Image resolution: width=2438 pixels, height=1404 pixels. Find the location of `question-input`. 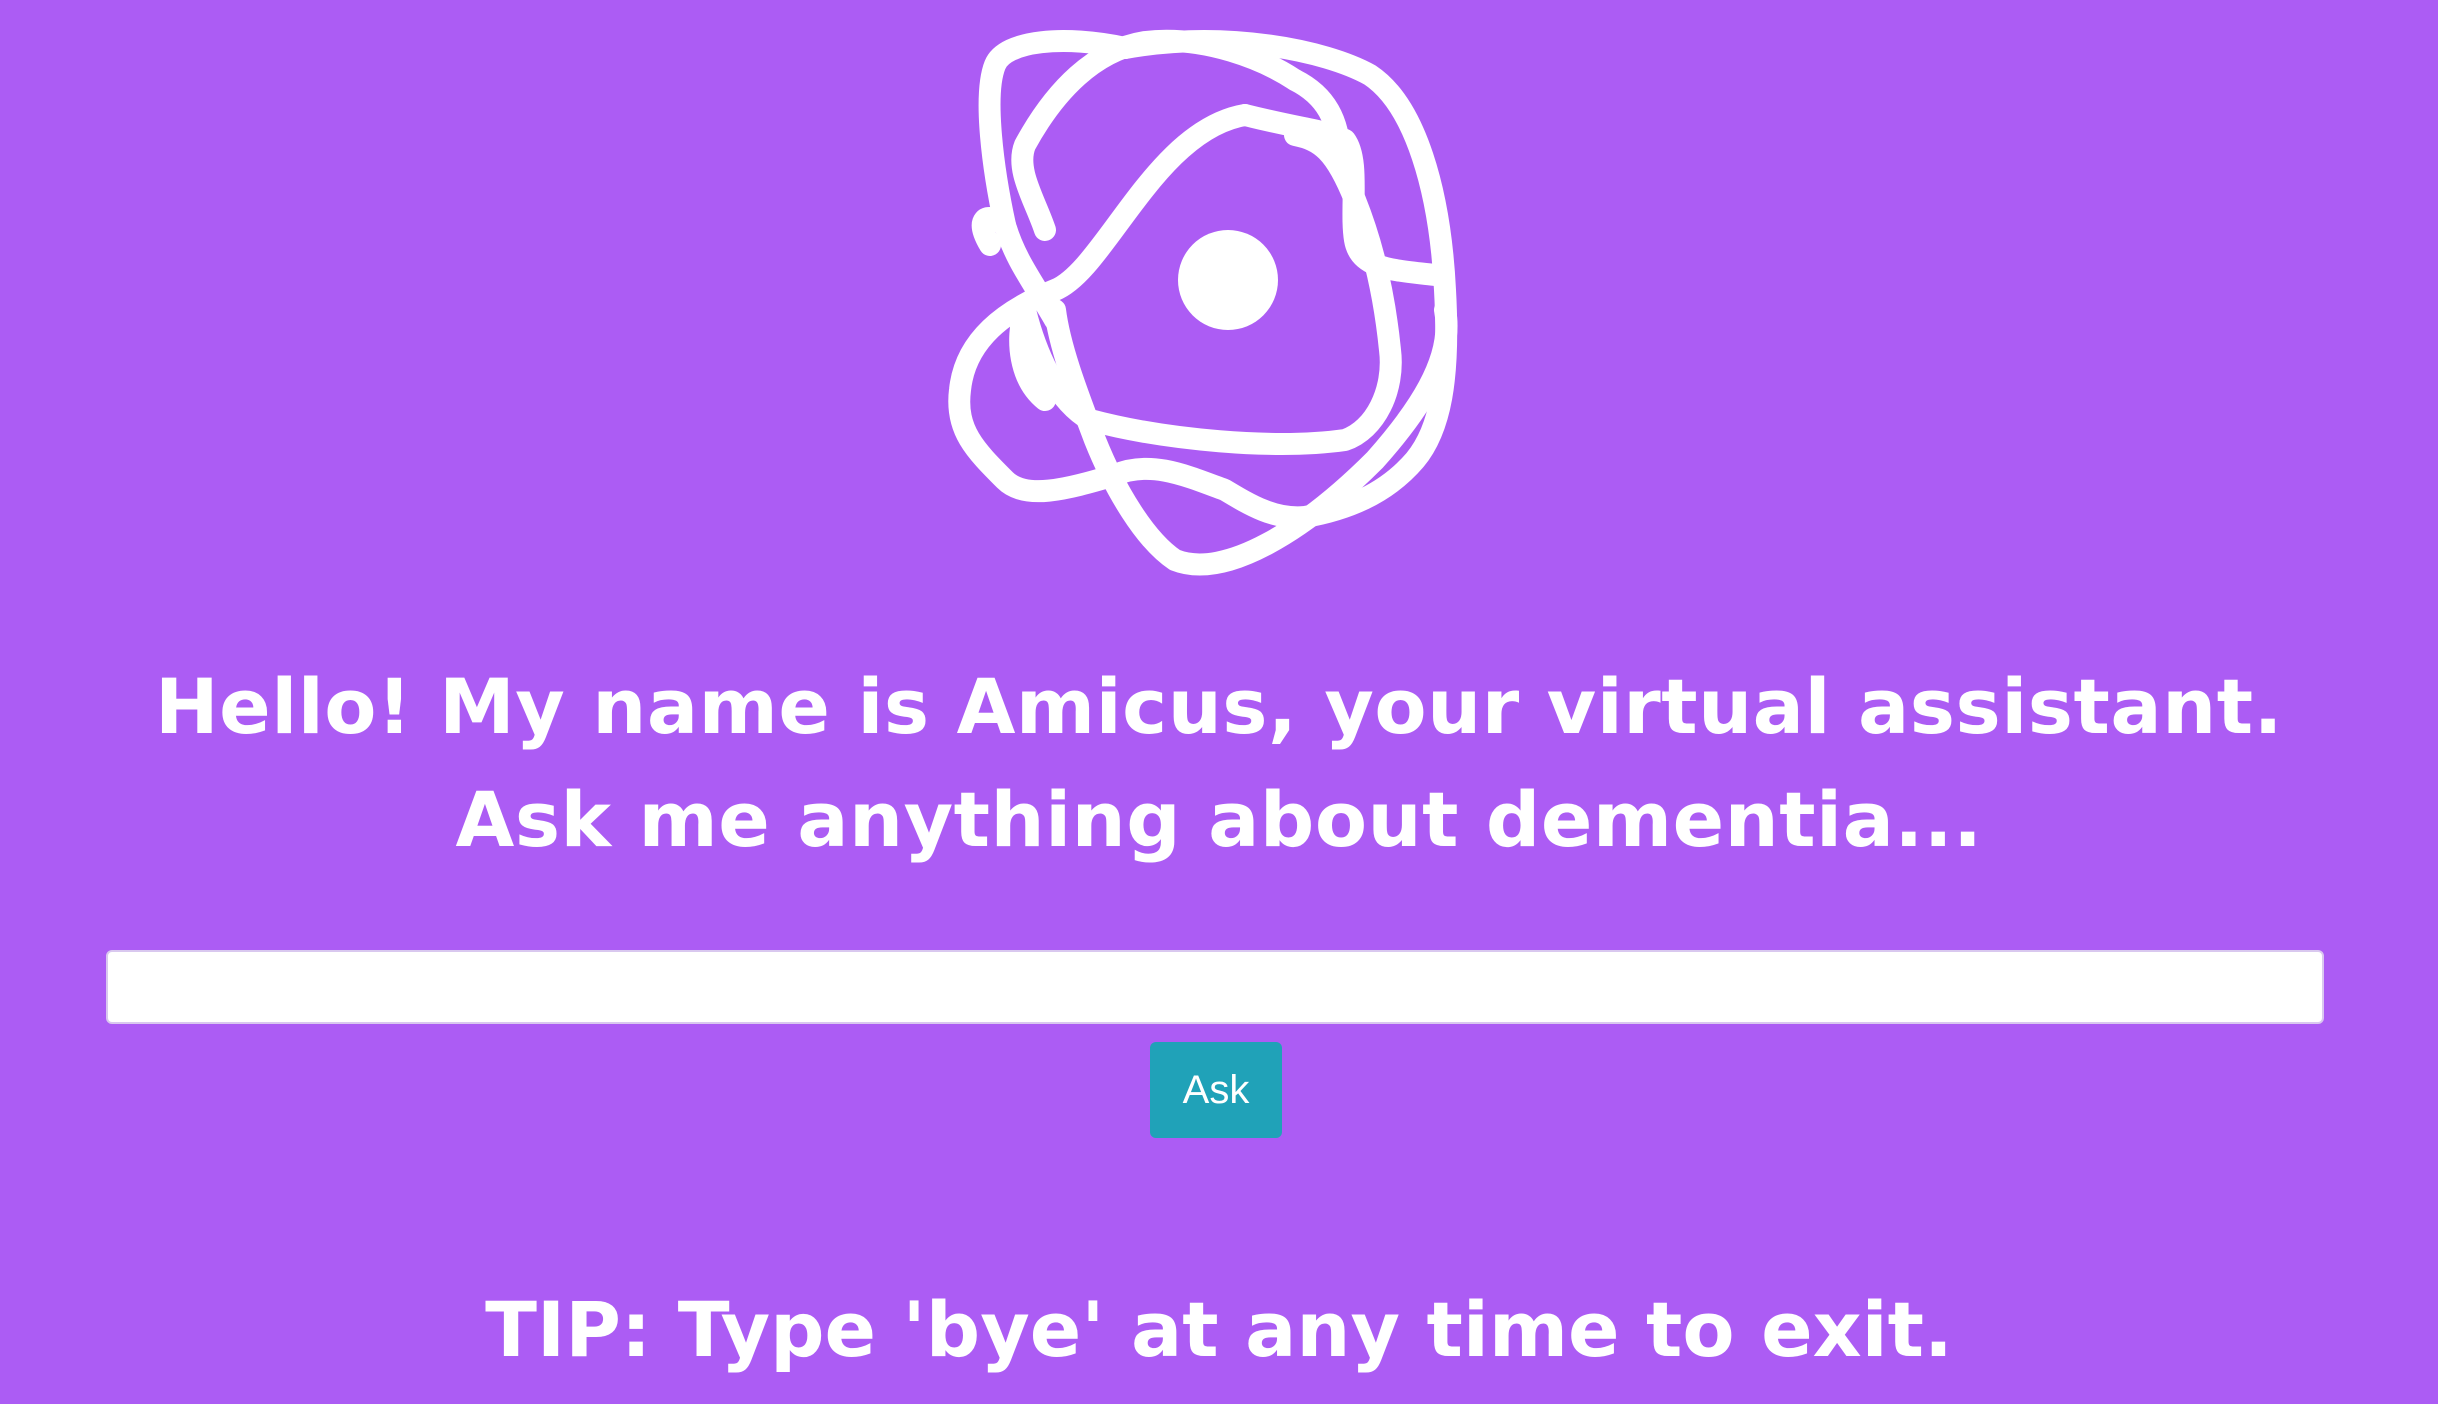

question-input is located at coordinates (1215, 987).